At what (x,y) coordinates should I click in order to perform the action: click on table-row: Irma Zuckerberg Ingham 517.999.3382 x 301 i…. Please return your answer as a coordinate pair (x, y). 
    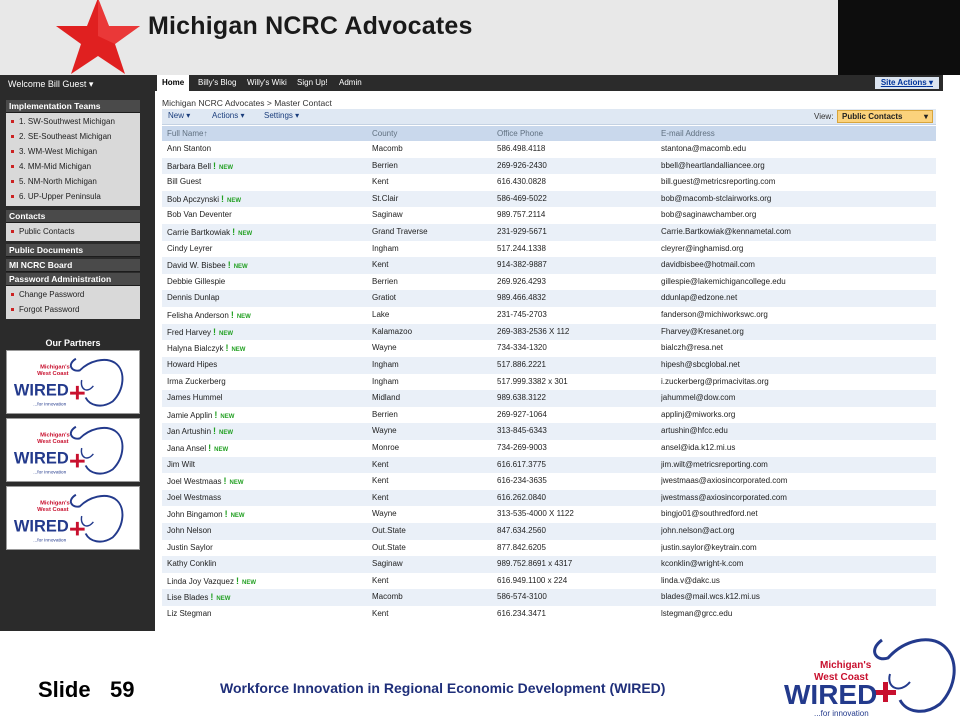
    Looking at the image, I should click on (549, 382).